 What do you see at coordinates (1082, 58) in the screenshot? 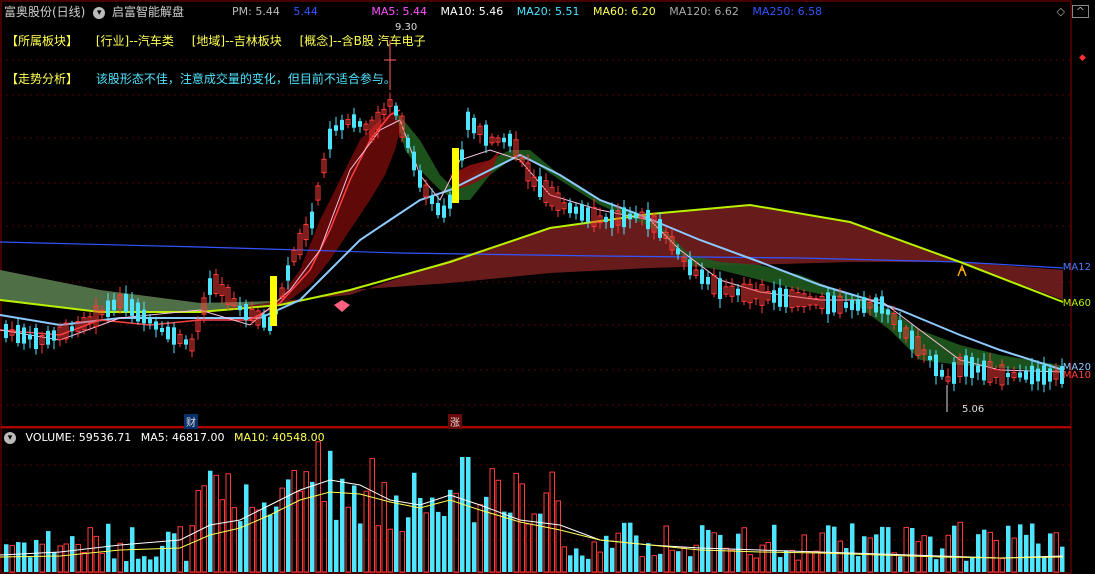
I see `scroll-down-icon: ◆` at bounding box center [1082, 58].